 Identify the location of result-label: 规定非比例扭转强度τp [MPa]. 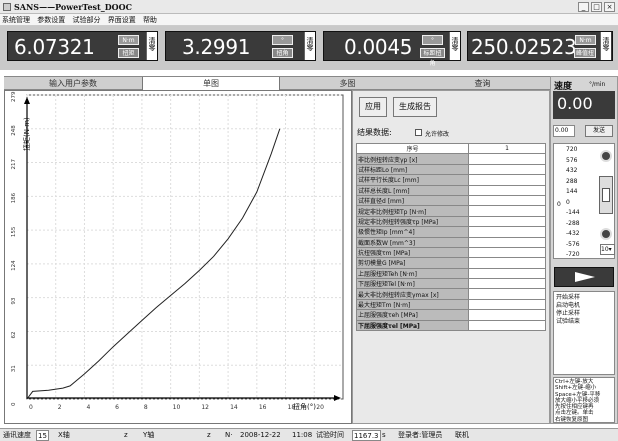
(412, 221).